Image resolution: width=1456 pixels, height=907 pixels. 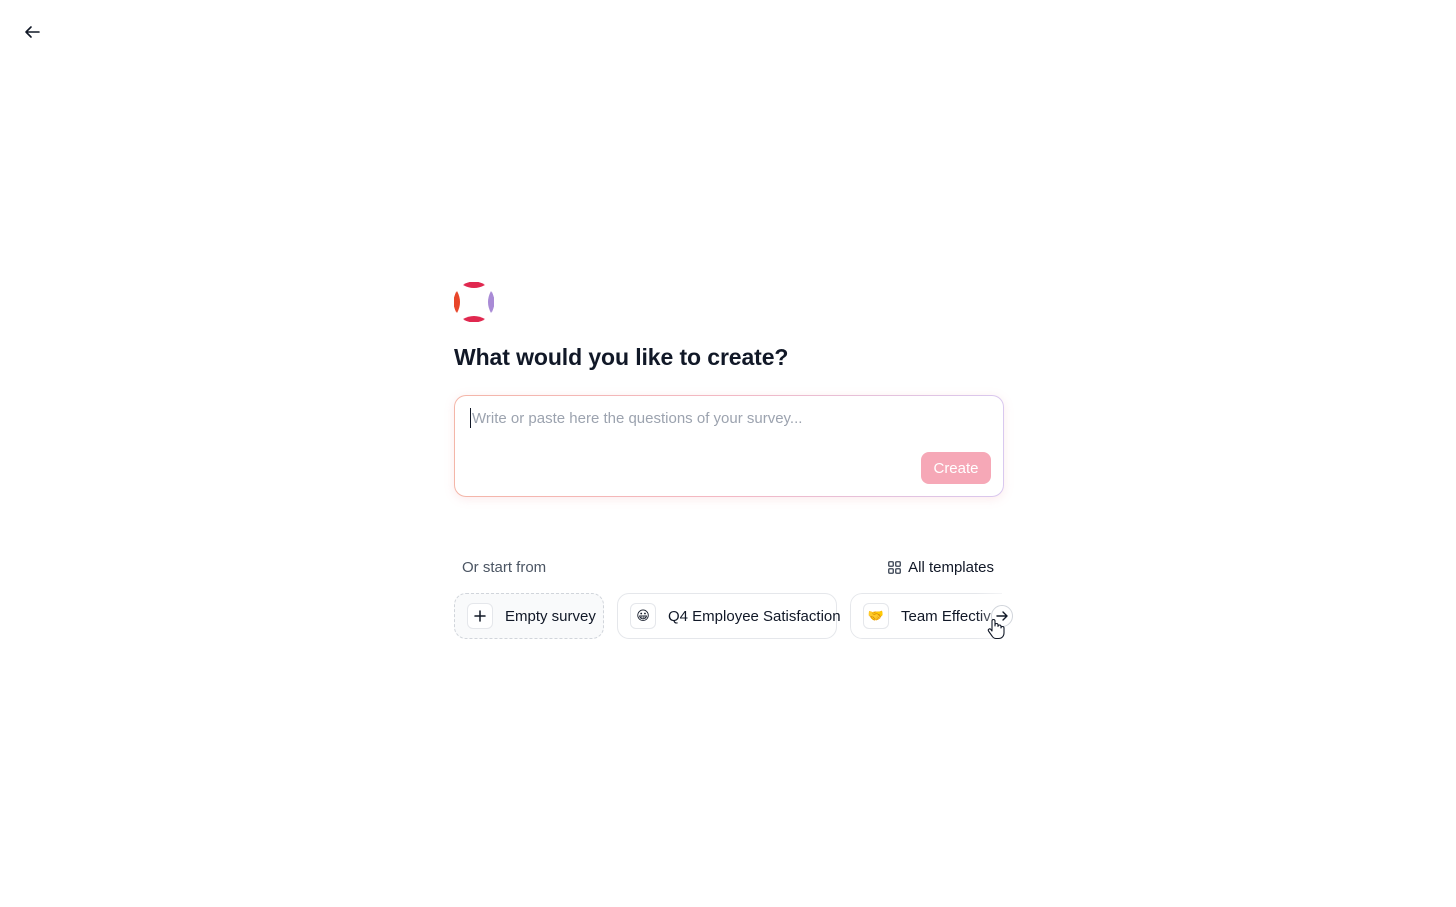 I want to click on survey-questions-input, so click(x=721, y=418).